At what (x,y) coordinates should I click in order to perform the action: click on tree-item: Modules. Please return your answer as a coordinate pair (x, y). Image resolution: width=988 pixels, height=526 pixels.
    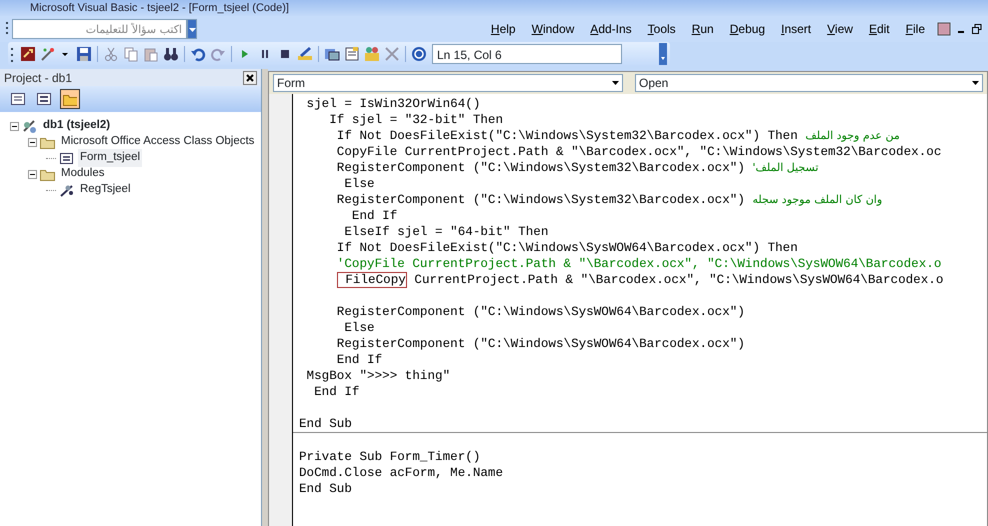
    Looking at the image, I should click on (82, 174).